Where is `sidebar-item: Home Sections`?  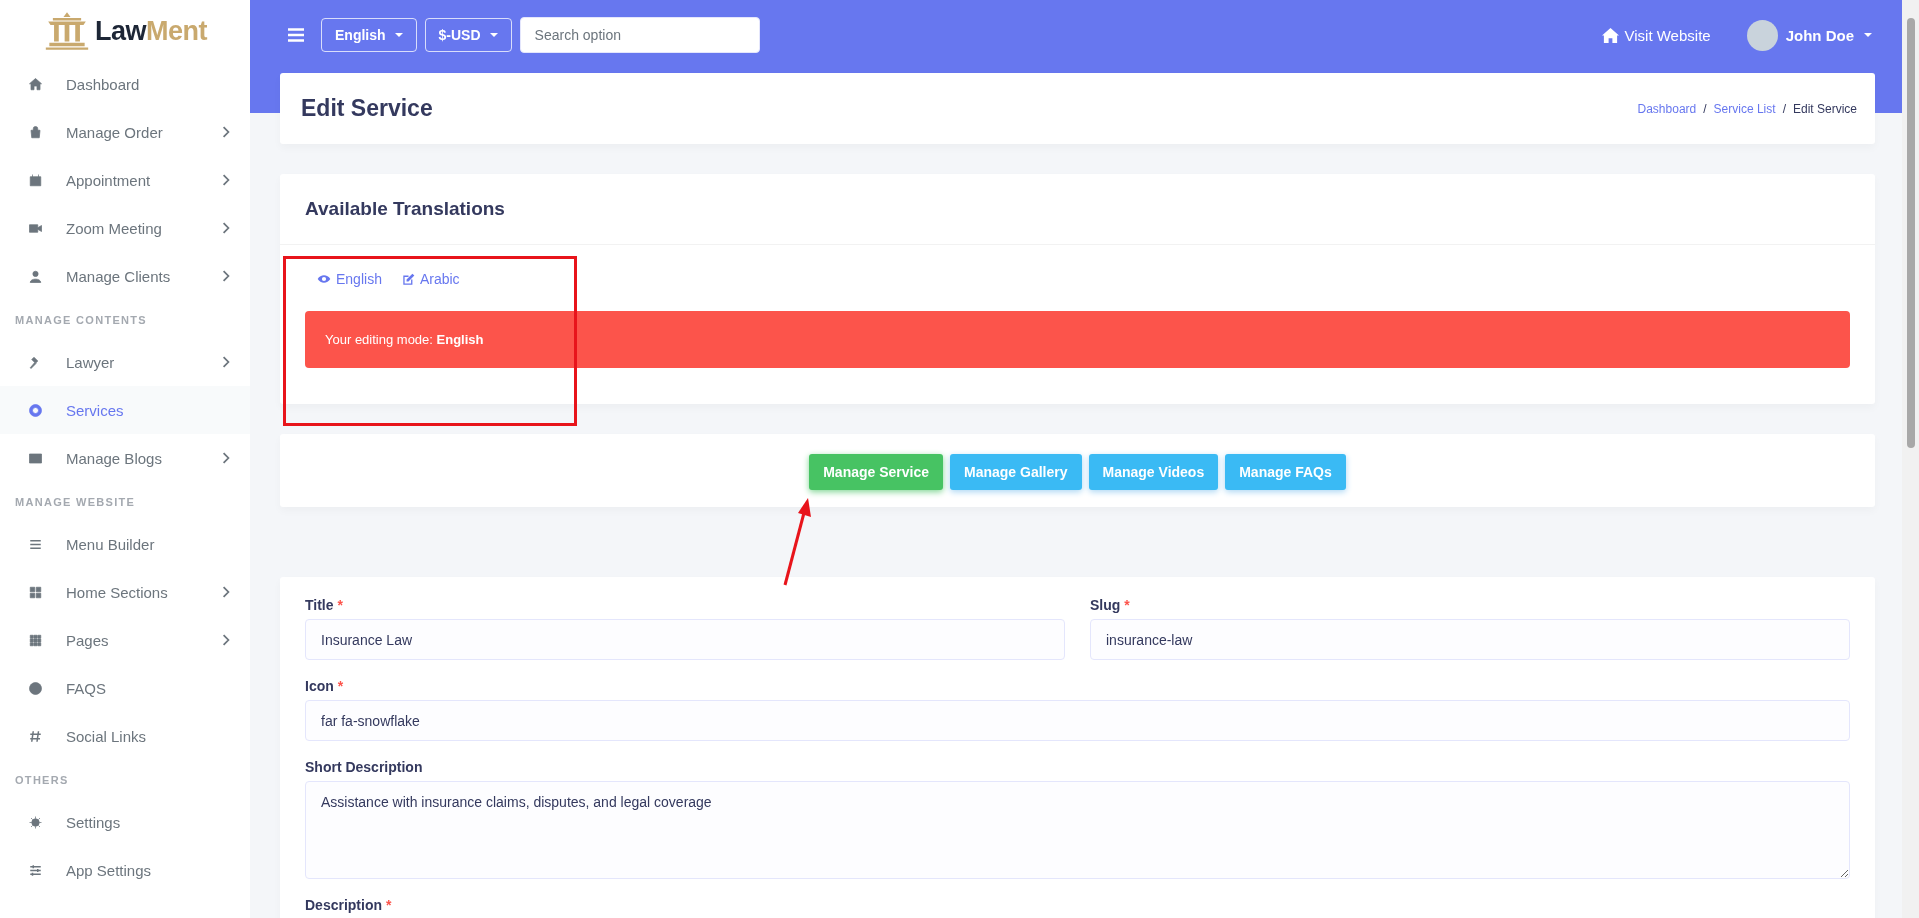 sidebar-item: Home Sections is located at coordinates (125, 592).